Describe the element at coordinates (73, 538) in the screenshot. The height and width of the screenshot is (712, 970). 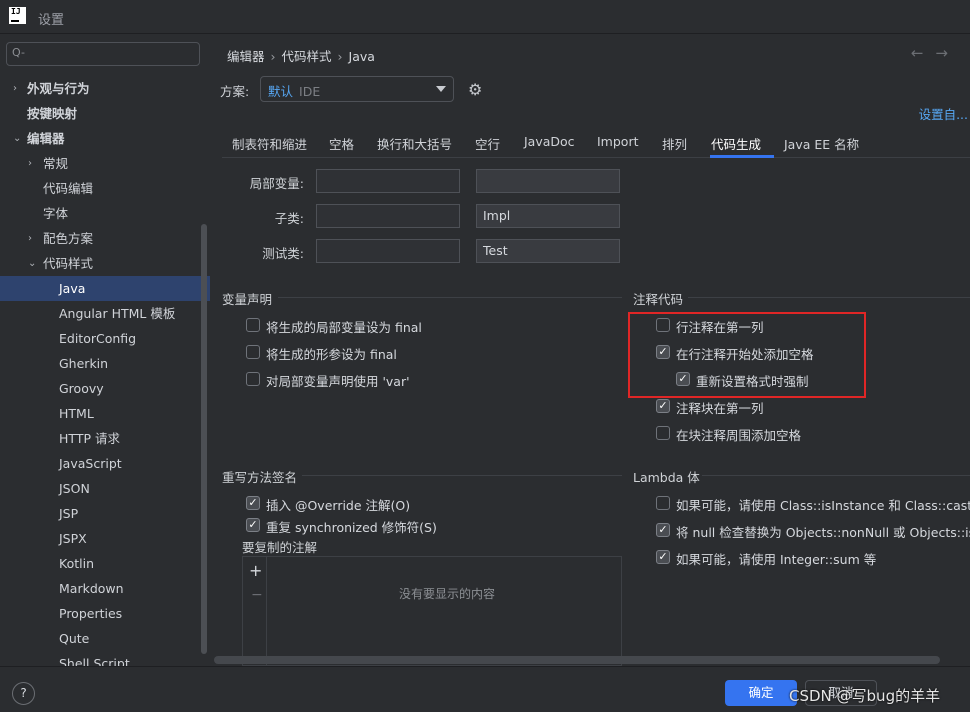
I see `sidebar-item-label: JSPX` at that location.